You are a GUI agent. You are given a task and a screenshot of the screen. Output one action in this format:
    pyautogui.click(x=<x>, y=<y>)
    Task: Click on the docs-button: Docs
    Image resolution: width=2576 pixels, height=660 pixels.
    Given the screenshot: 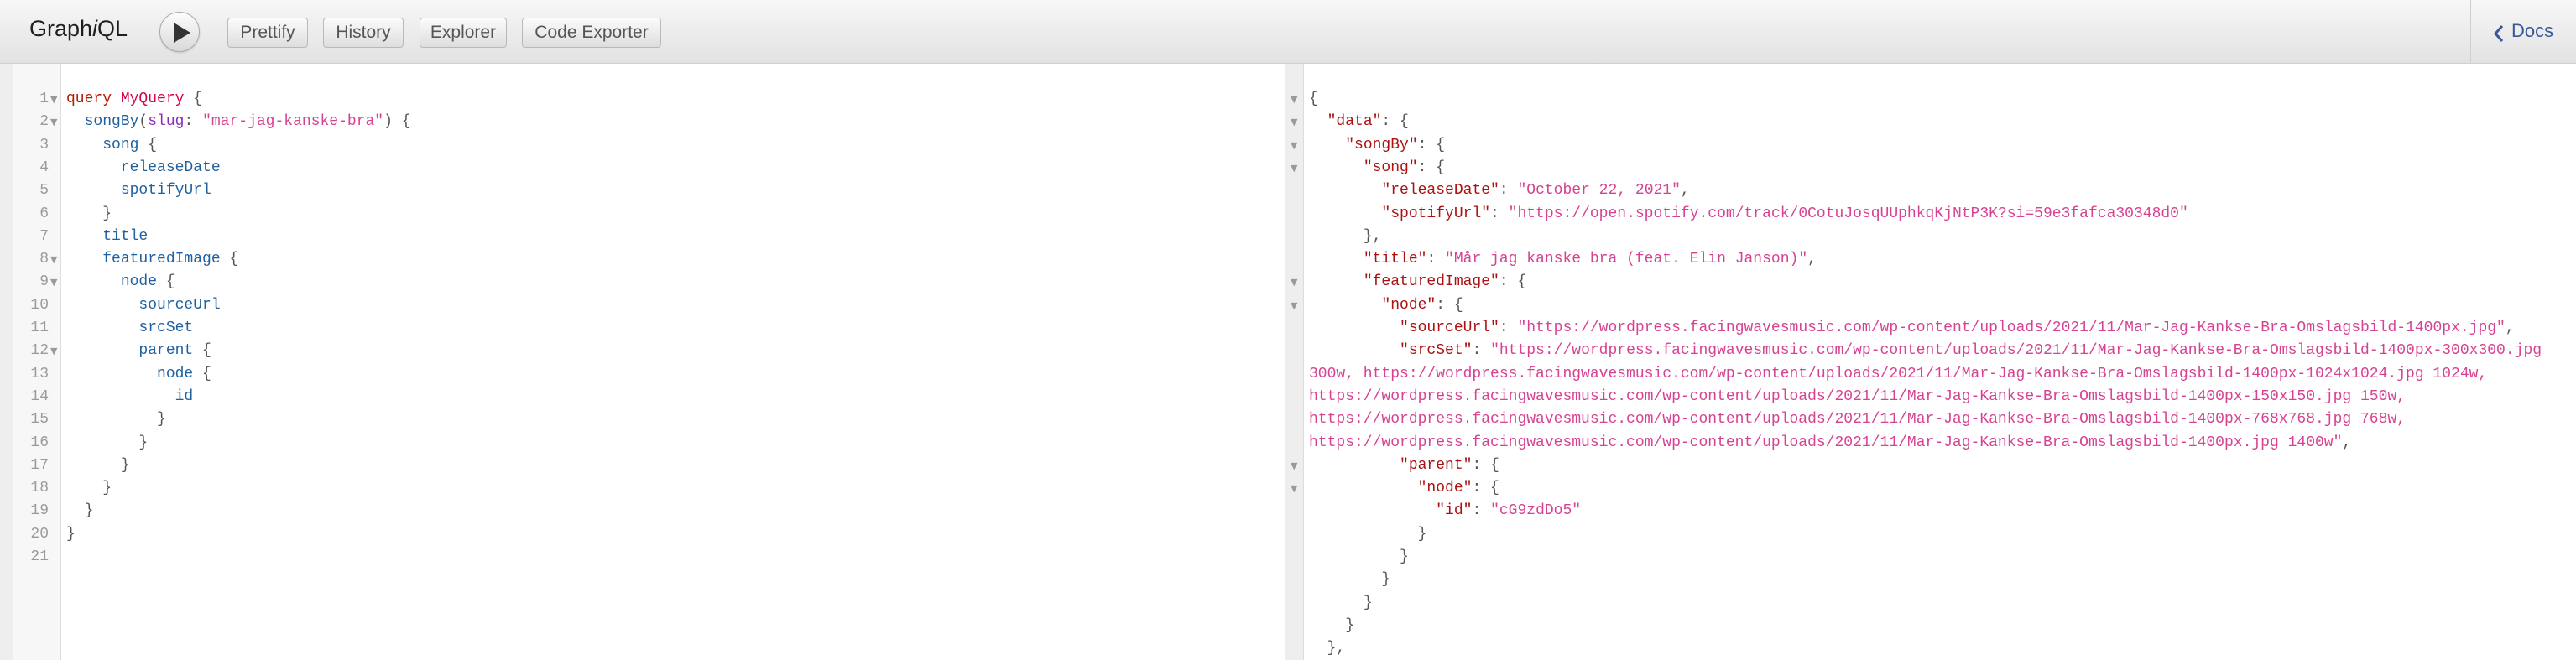 What is the action you would take?
    pyautogui.click(x=2523, y=32)
    